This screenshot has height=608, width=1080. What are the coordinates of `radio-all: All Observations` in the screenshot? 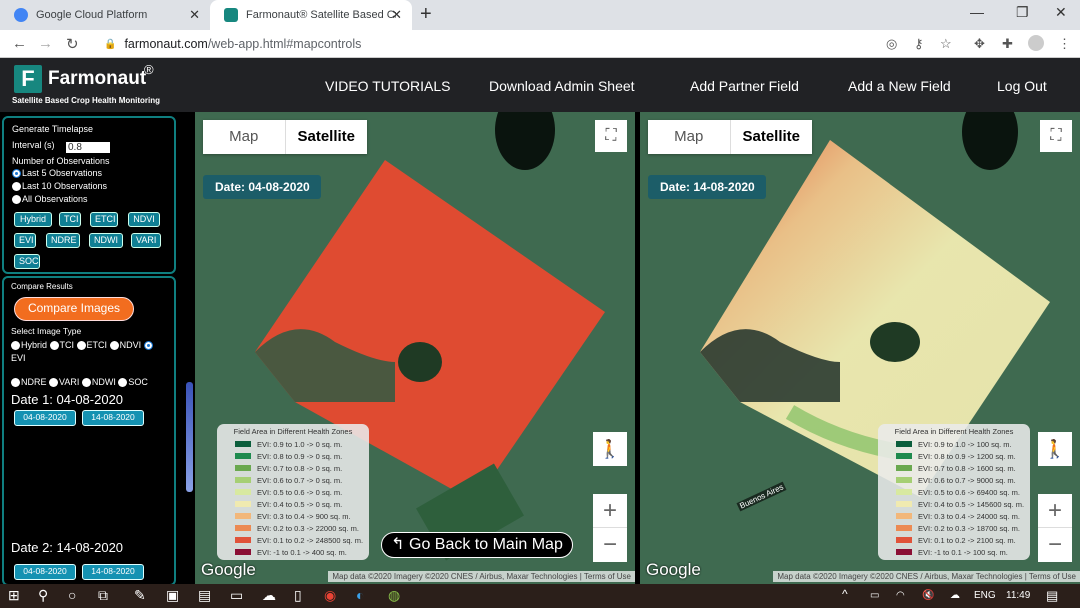 It's located at (50, 199).